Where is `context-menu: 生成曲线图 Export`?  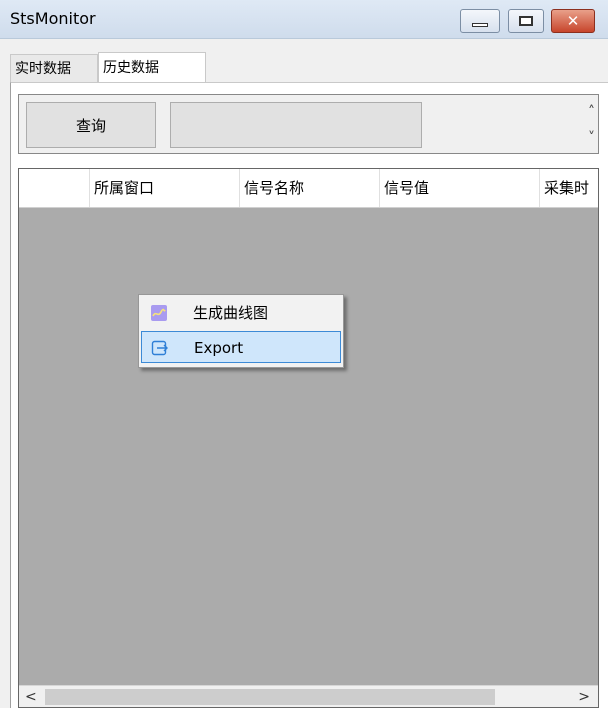 context-menu: 生成曲线图 Export is located at coordinates (241, 331).